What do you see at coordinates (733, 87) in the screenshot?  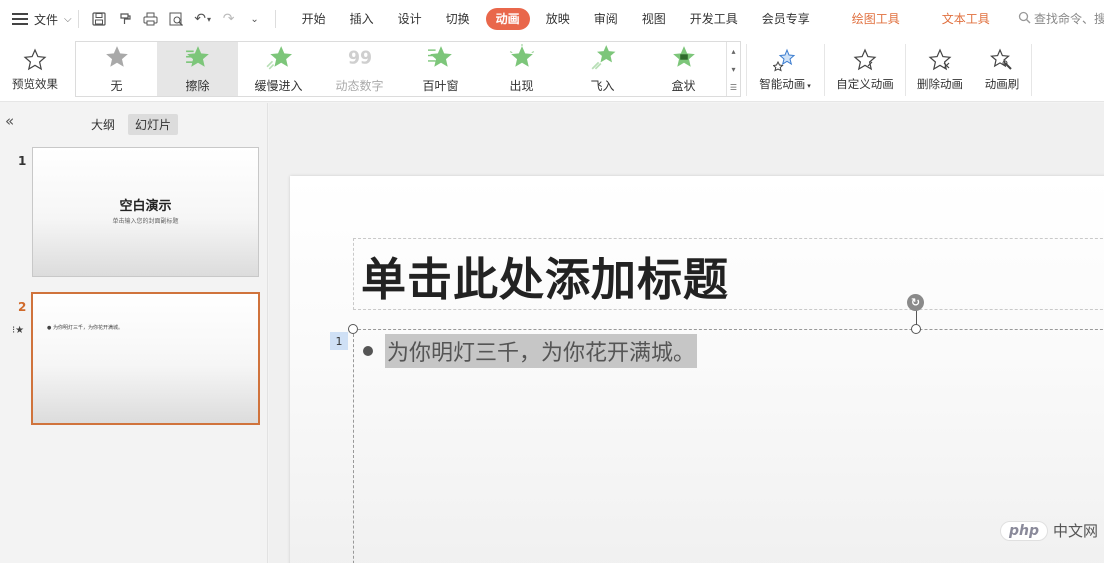 I see `gallery-expand-icon: ☰` at bounding box center [733, 87].